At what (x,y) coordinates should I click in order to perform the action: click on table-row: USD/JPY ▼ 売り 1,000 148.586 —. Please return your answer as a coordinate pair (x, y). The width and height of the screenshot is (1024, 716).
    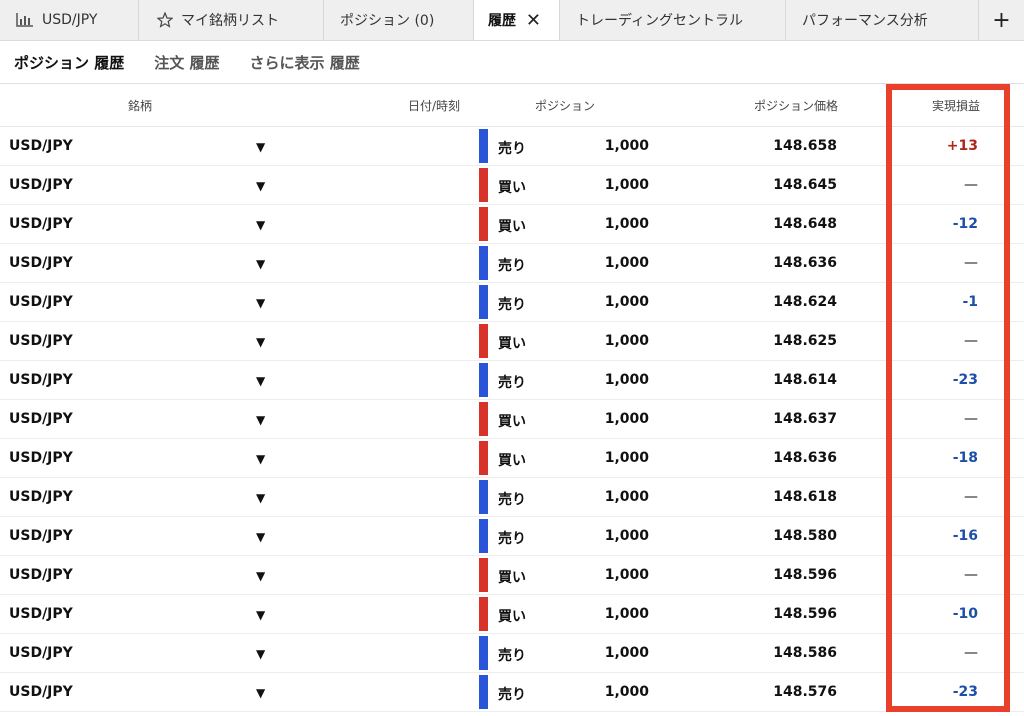
    Looking at the image, I should click on (512, 653).